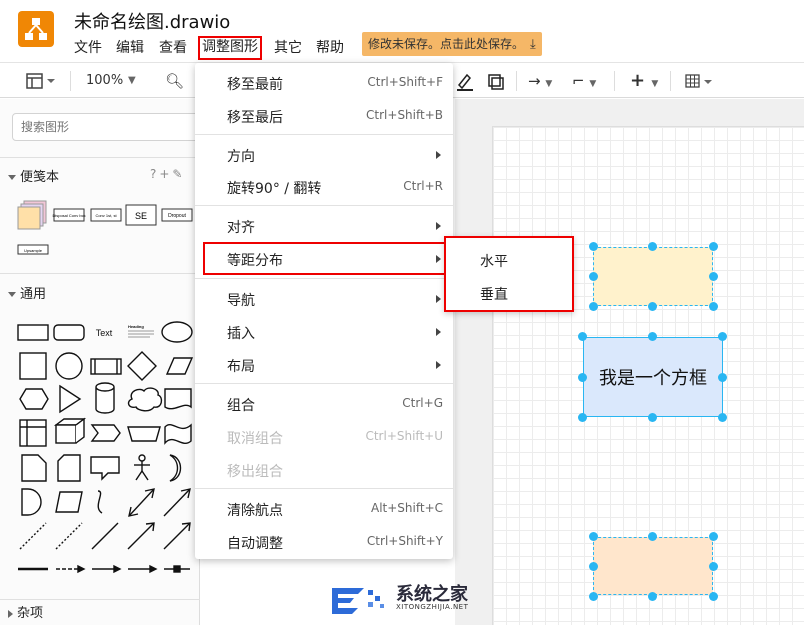 This screenshot has height=625, width=804. What do you see at coordinates (241, 157) in the screenshot?
I see `menu-item-label: 方向` at bounding box center [241, 157].